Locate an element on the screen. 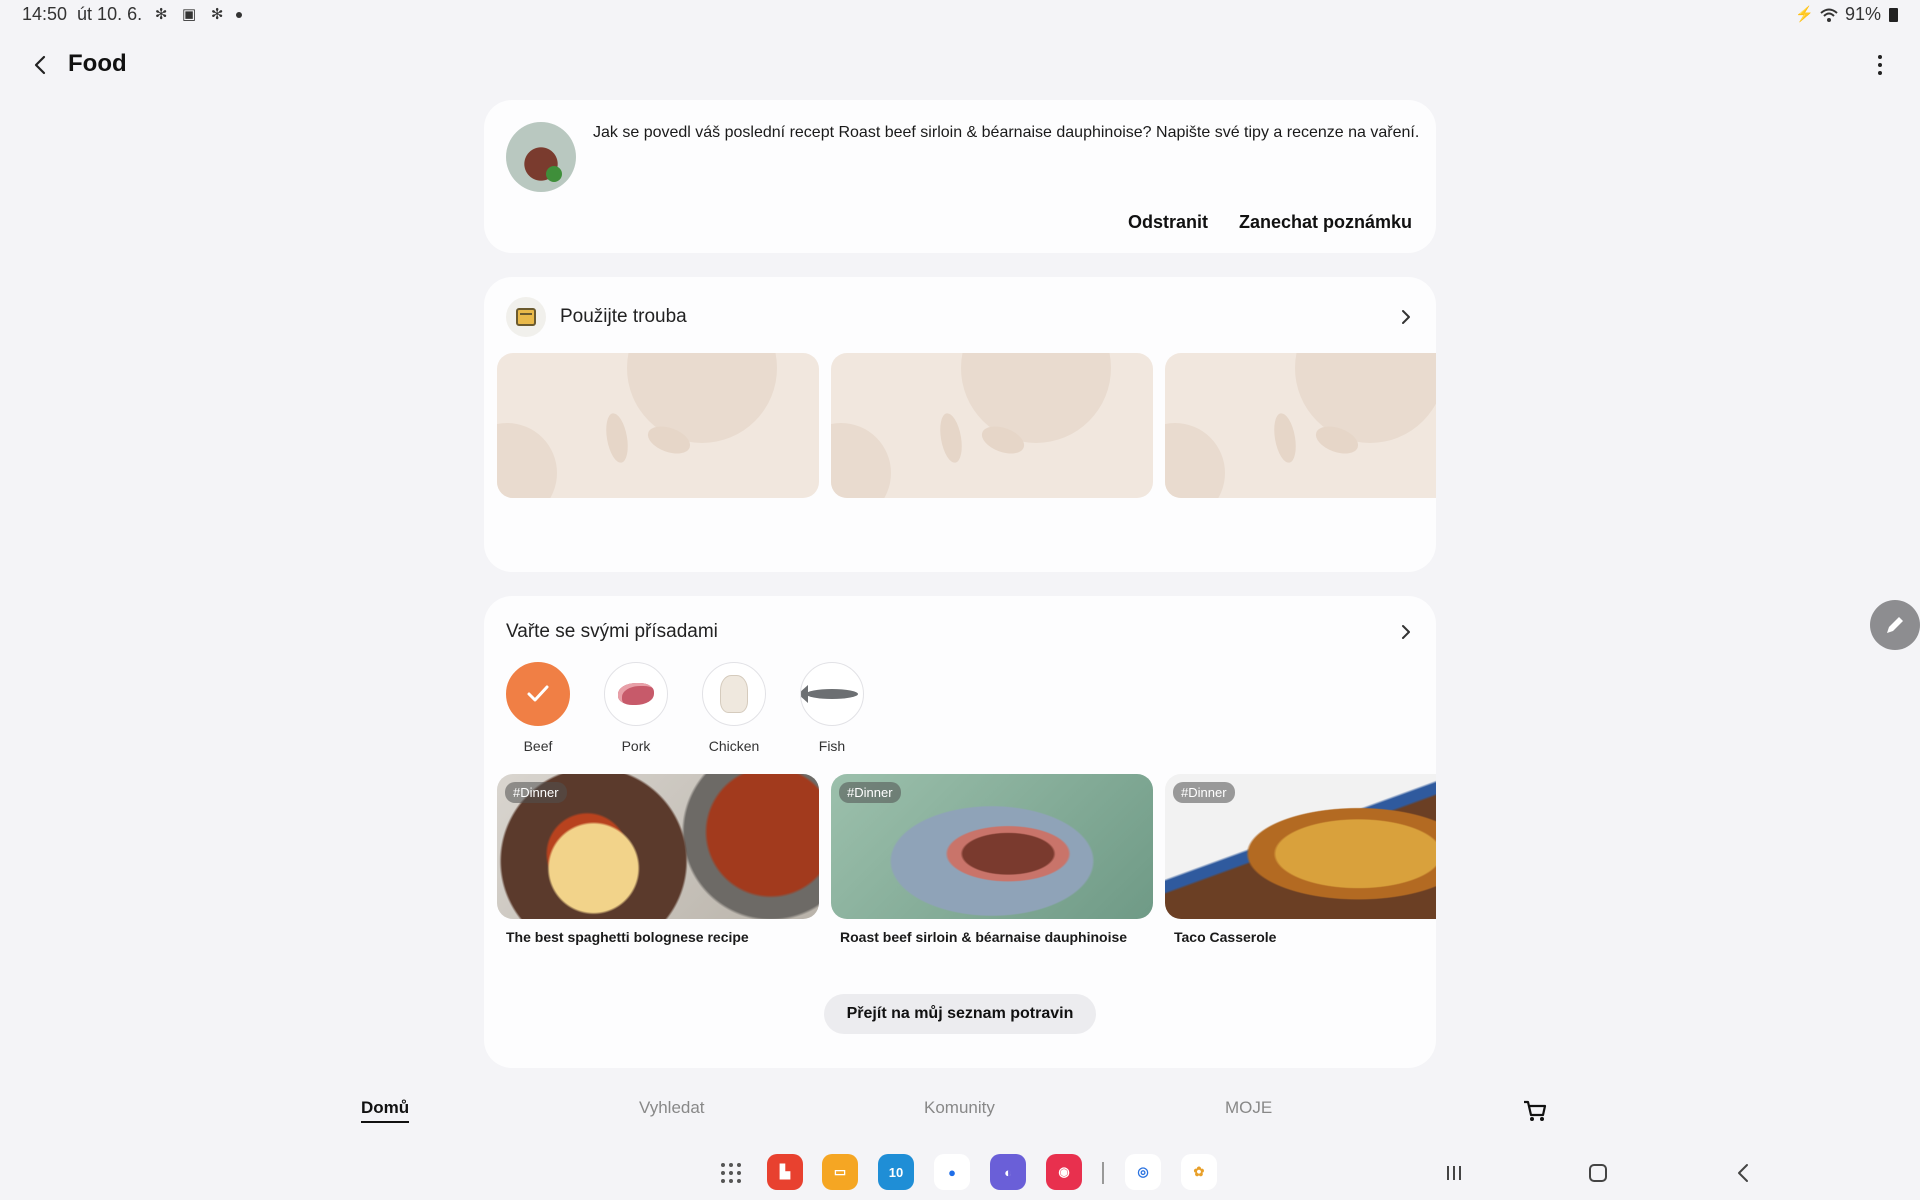  ingredient-beef: Beef is located at coordinates (538, 708).